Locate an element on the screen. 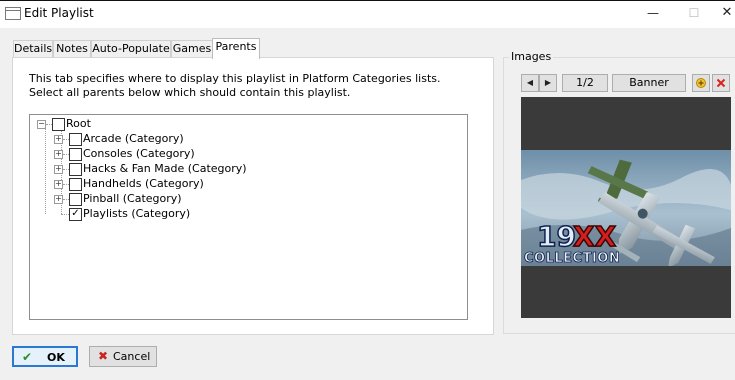 The image size is (735, 380). tree-node-label: Arcade (Category) is located at coordinates (133, 138).